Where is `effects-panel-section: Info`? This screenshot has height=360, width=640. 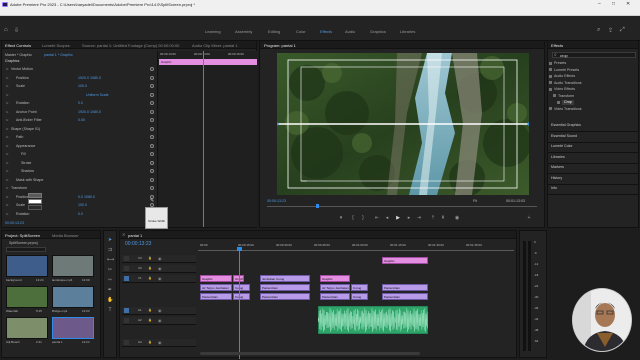
effects-panel-section: Info is located at coordinates (554, 188).